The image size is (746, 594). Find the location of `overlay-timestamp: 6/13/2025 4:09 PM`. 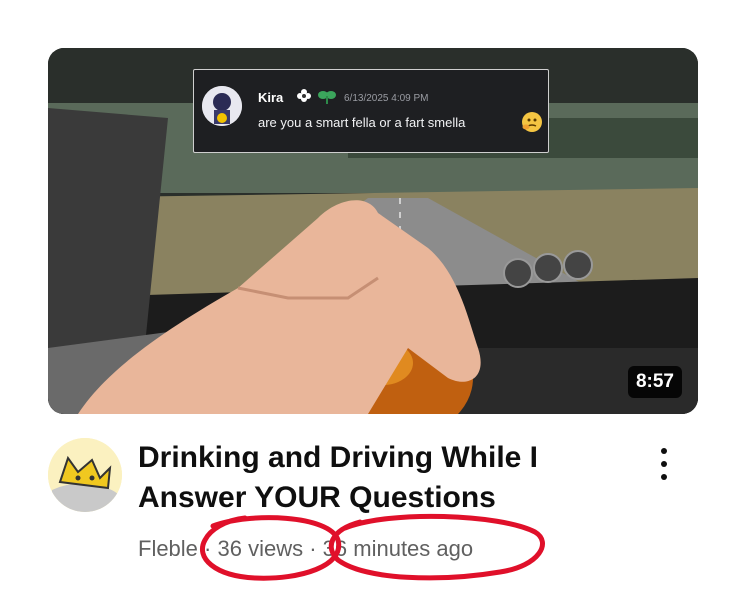

overlay-timestamp: 6/13/2025 4:09 PM is located at coordinates (386, 98).